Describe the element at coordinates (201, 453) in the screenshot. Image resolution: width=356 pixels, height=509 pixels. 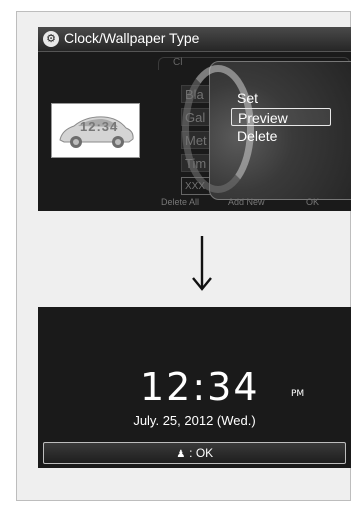
I see `ok-label: : OK` at that location.